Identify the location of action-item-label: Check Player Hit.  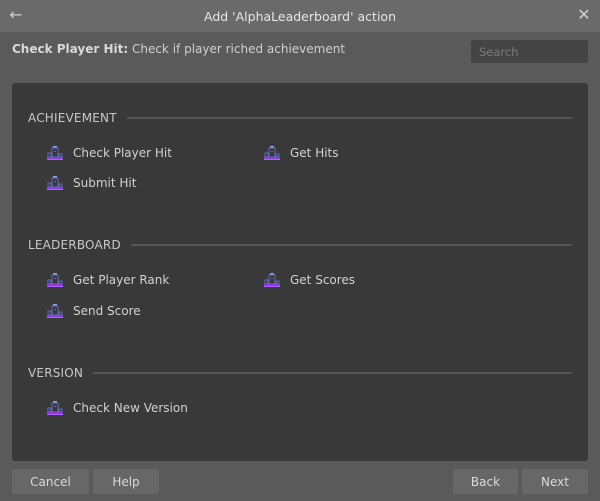
(122, 153).